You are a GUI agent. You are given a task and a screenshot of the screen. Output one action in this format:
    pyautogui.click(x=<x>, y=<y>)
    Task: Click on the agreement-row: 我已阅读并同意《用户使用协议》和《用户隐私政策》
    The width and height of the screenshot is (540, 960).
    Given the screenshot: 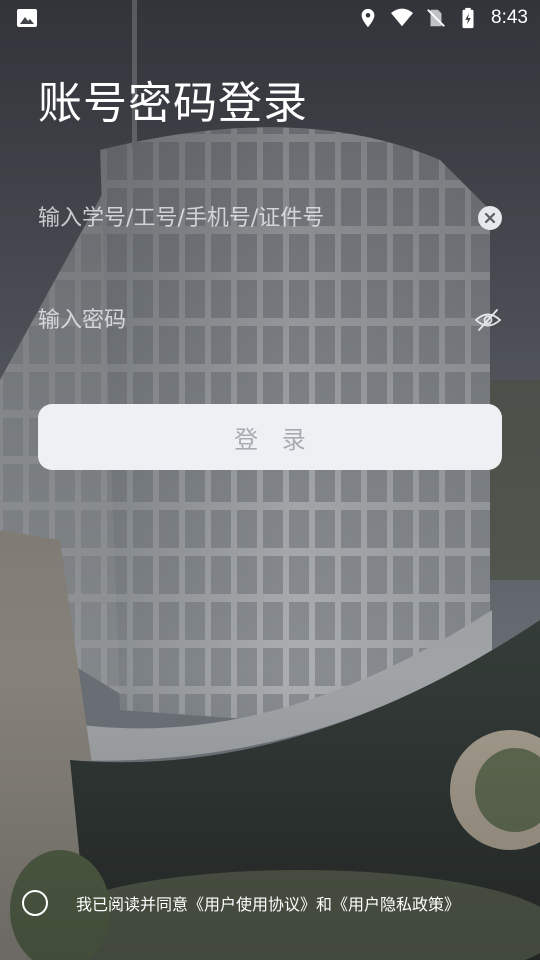 What is the action you would take?
    pyautogui.click(x=272, y=903)
    